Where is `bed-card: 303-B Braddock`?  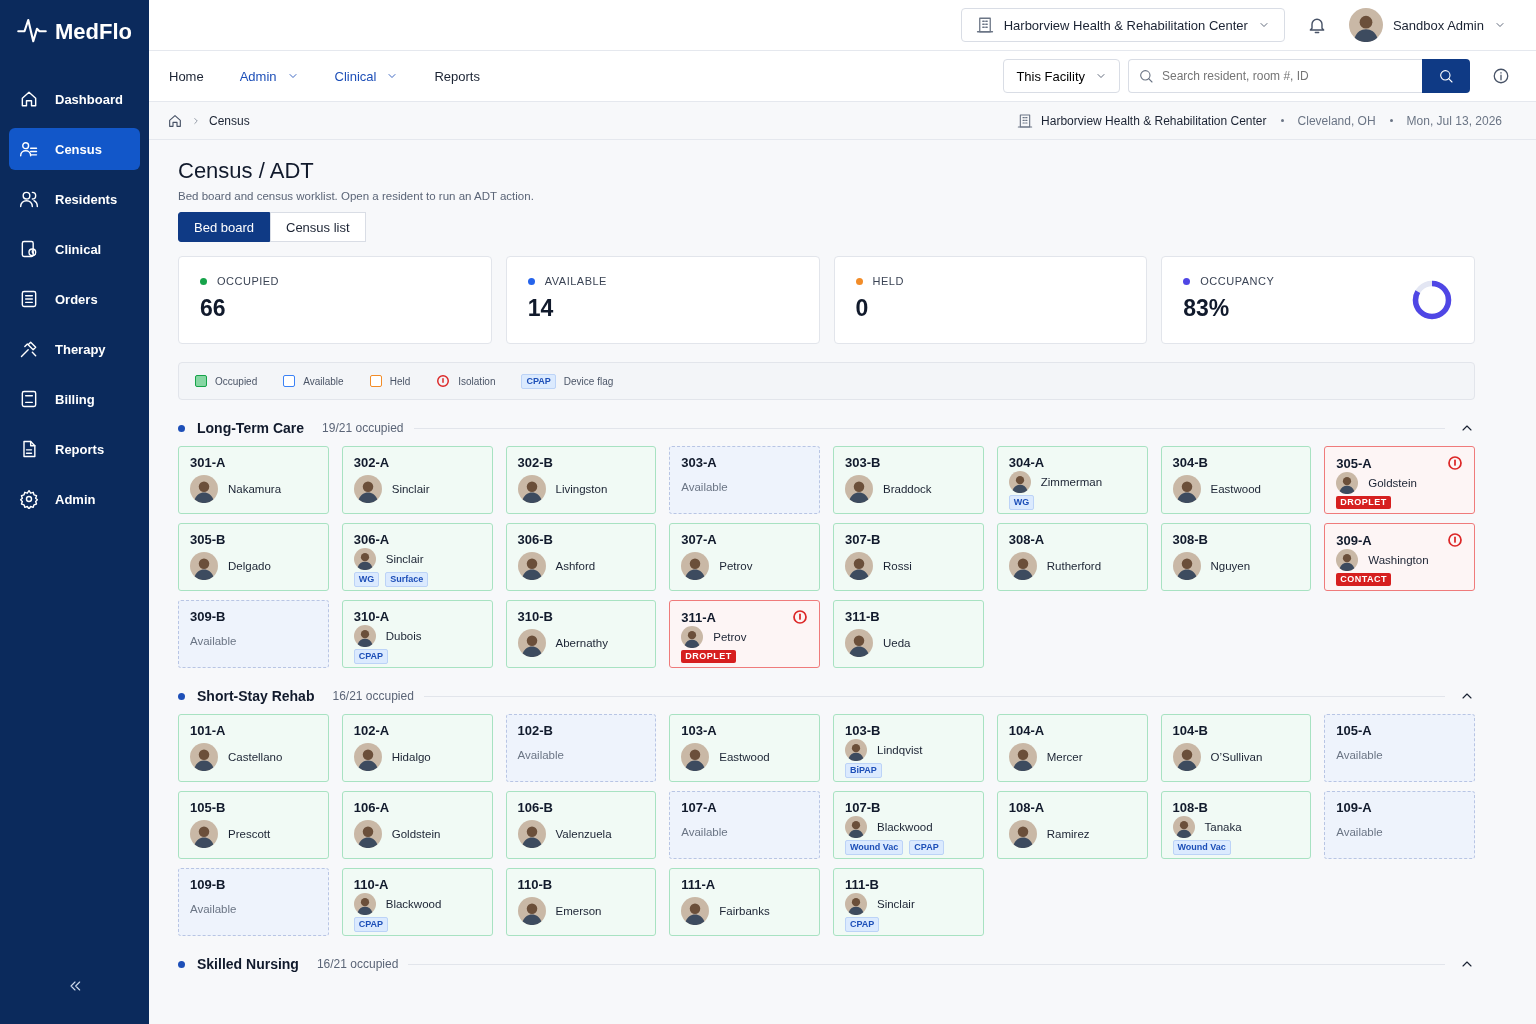 bed-card: 303-B Braddock is located at coordinates (908, 480).